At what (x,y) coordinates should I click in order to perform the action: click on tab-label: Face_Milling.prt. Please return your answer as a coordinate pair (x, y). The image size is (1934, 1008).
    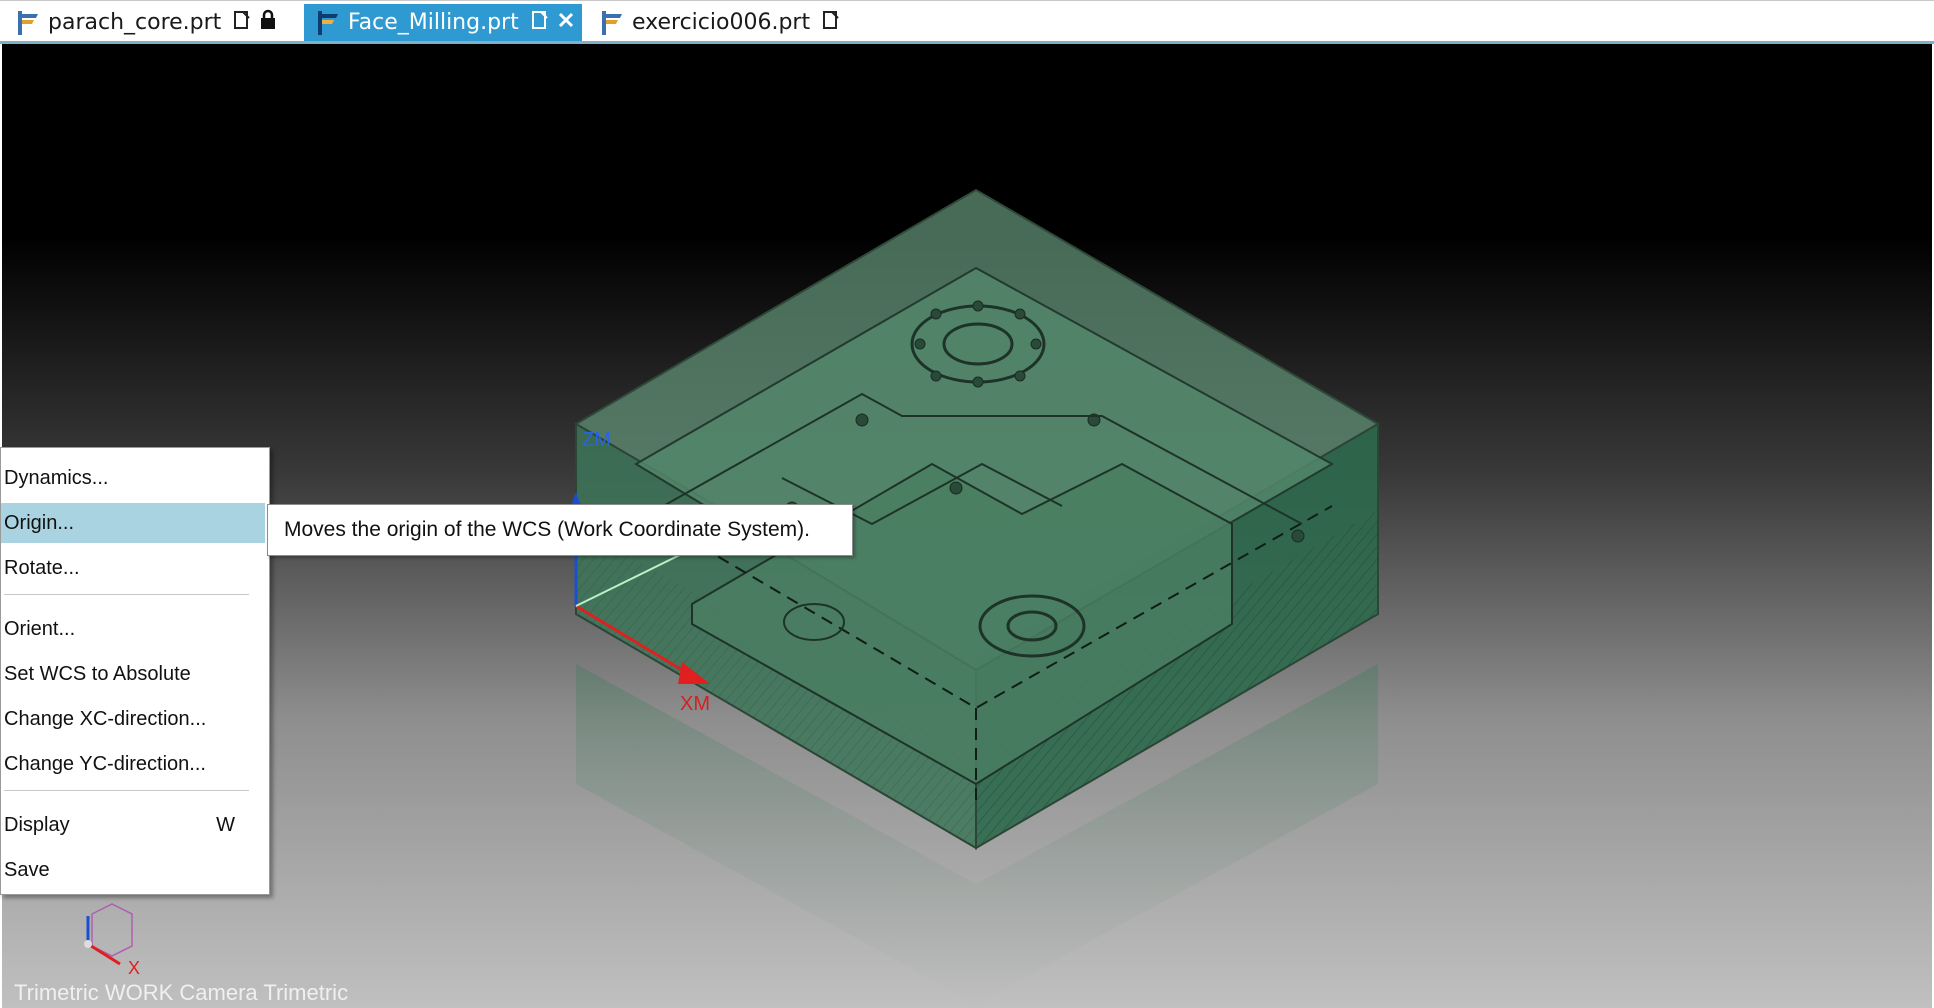
    Looking at the image, I should click on (433, 22).